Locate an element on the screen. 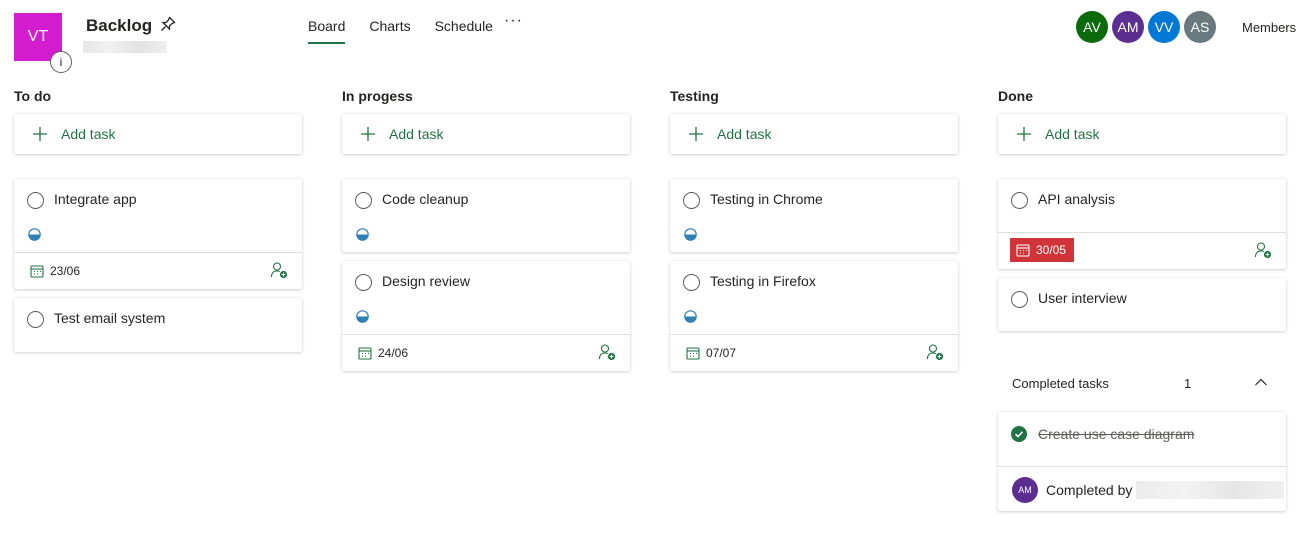 The height and width of the screenshot is (548, 1308). task-title: Integrate app is located at coordinates (95, 199).